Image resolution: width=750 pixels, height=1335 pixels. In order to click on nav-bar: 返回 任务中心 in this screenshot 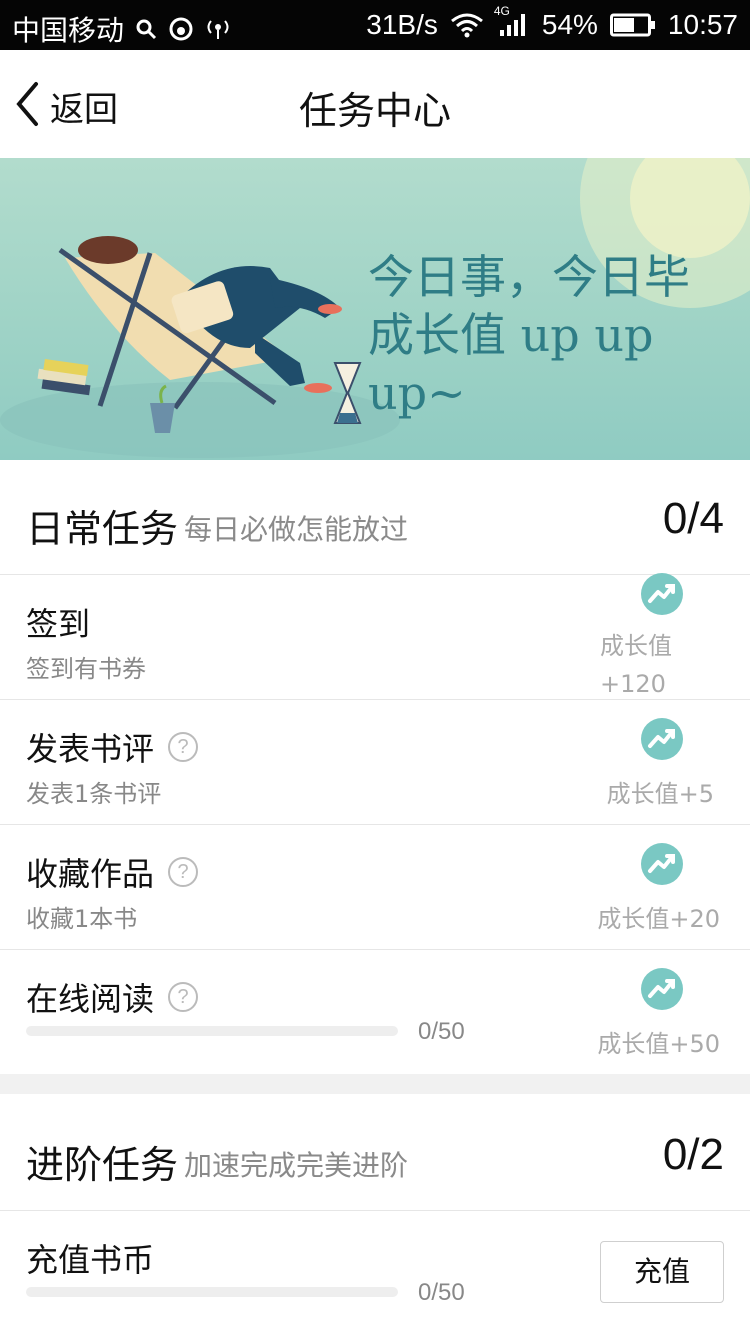, I will do `click(375, 104)`.